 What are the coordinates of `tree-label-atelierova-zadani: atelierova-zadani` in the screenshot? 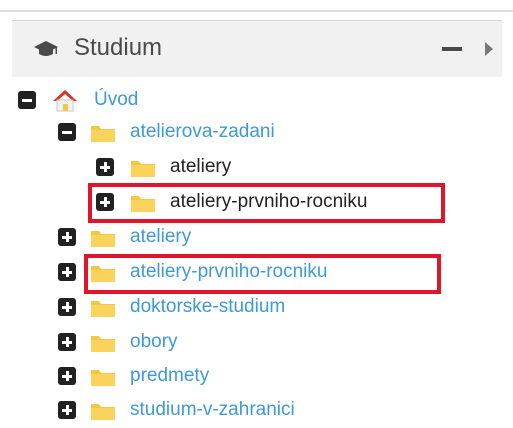 It's located at (202, 132).